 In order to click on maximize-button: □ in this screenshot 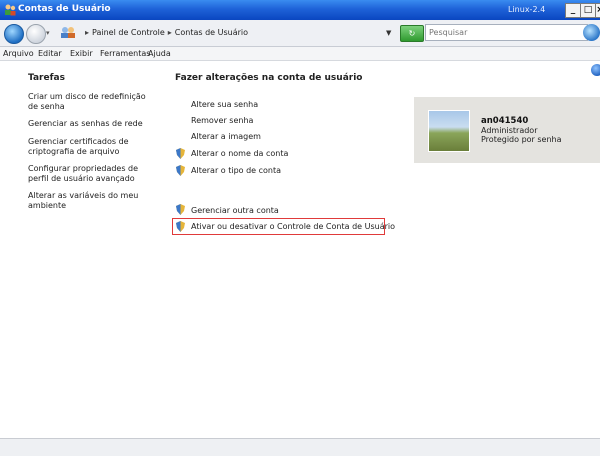, I will do `click(588, 10)`.